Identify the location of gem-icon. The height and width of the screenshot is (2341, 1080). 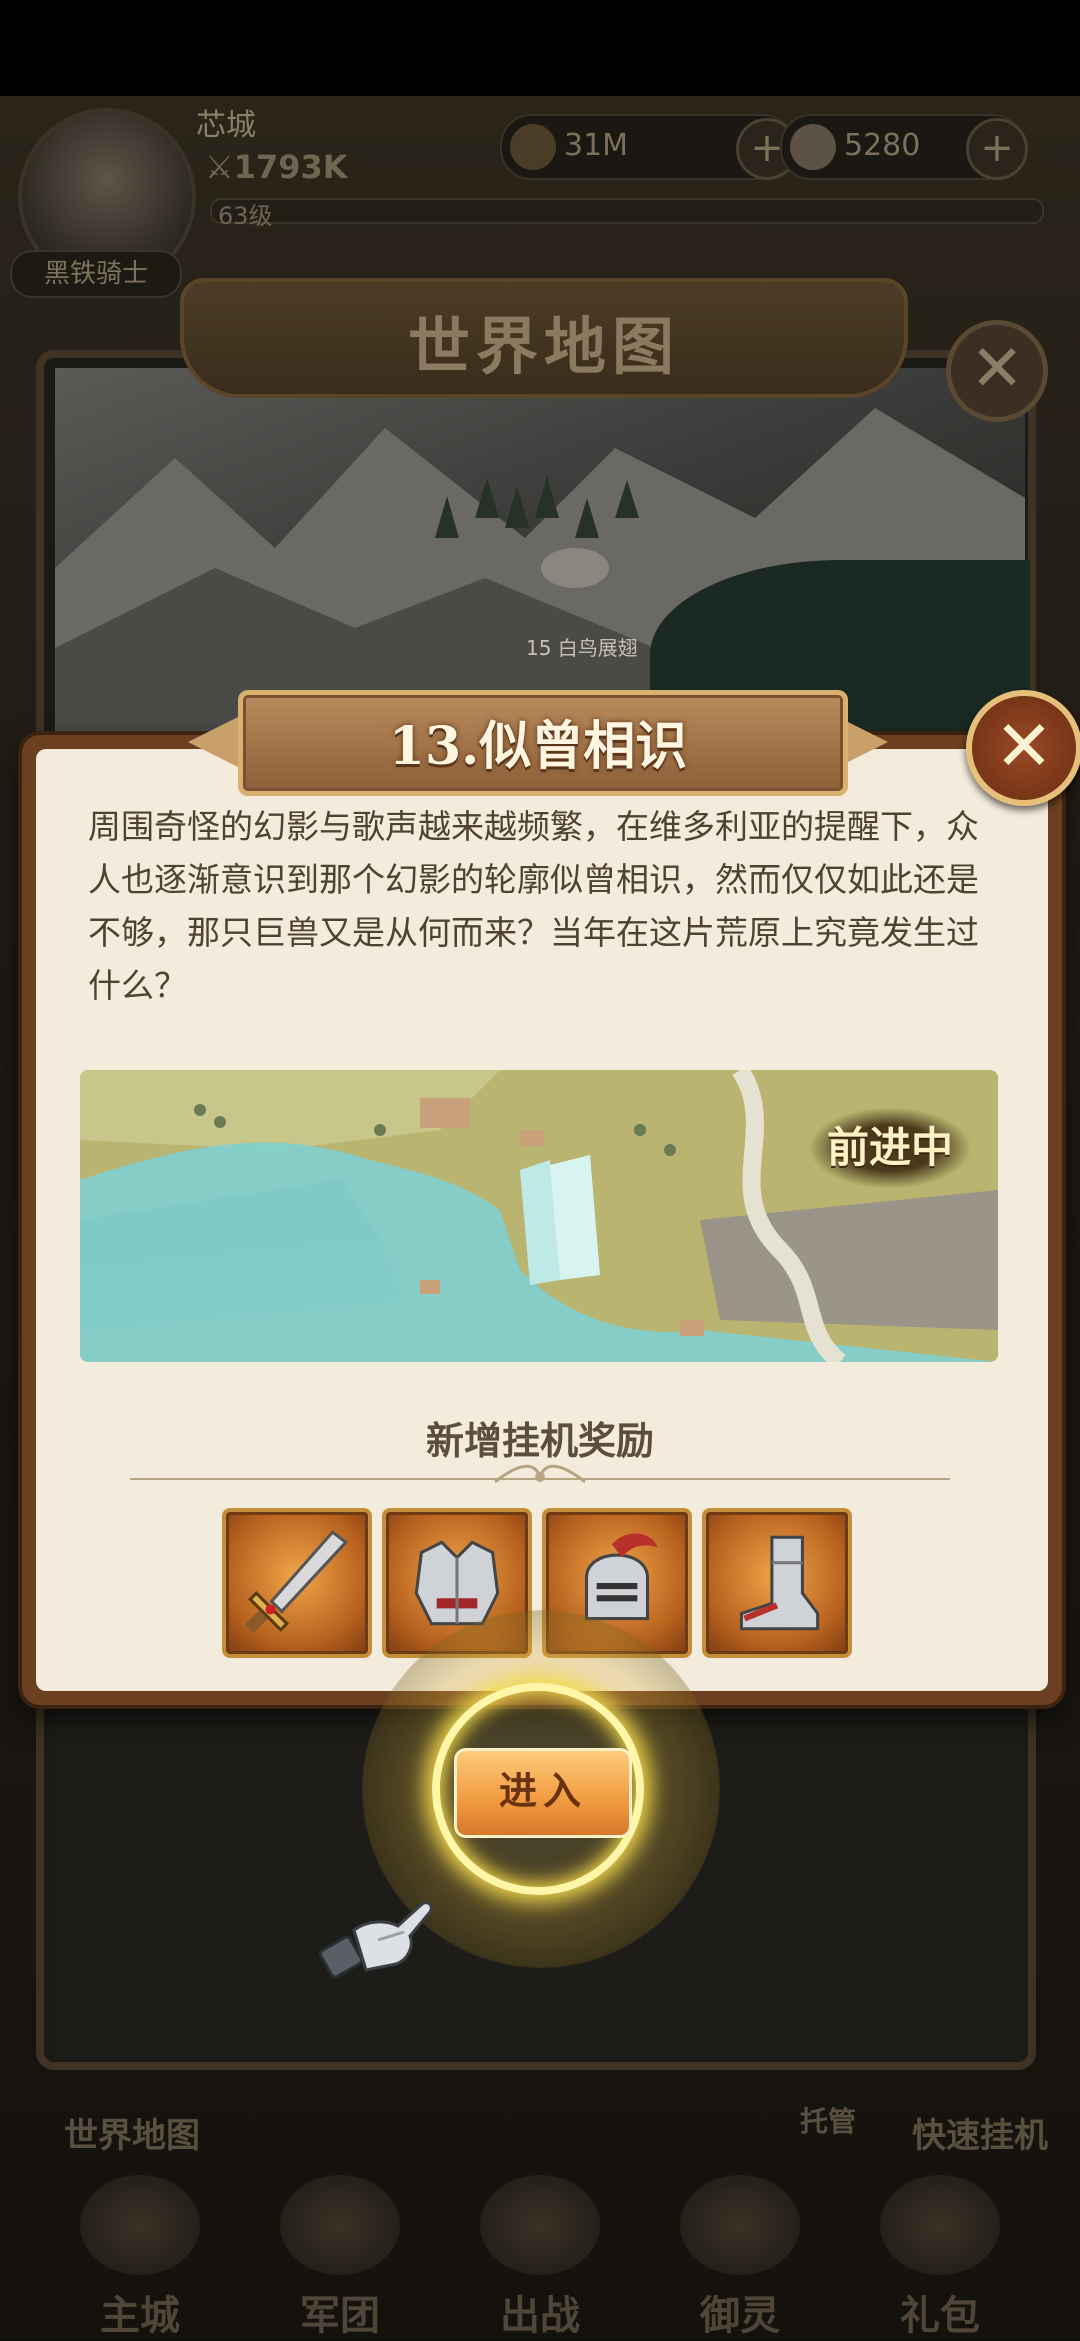
(813, 147).